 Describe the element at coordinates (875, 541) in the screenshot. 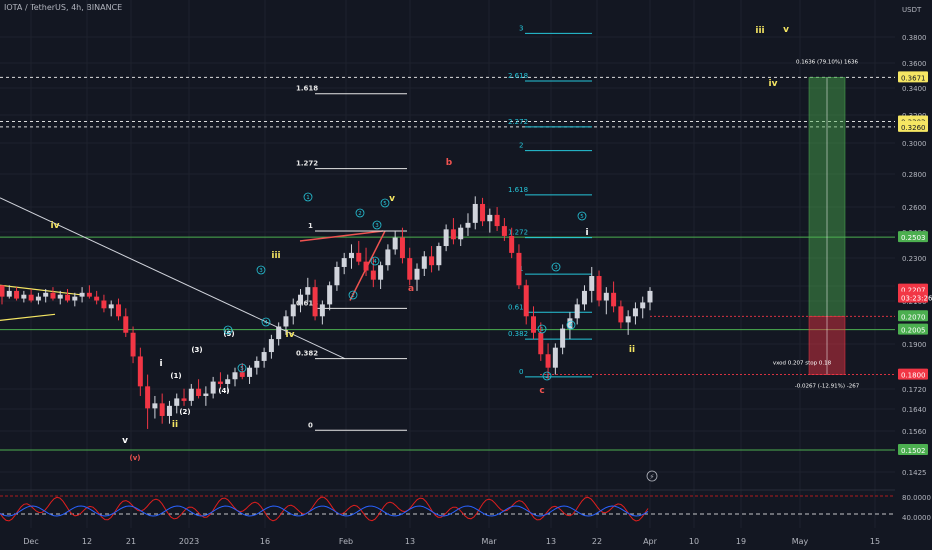

I see `x-tick-label: 15` at that location.